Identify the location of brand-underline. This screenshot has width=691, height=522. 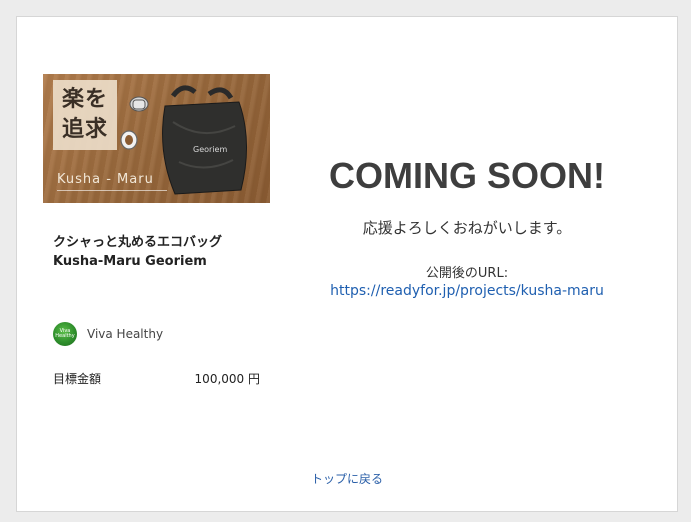
(112, 190).